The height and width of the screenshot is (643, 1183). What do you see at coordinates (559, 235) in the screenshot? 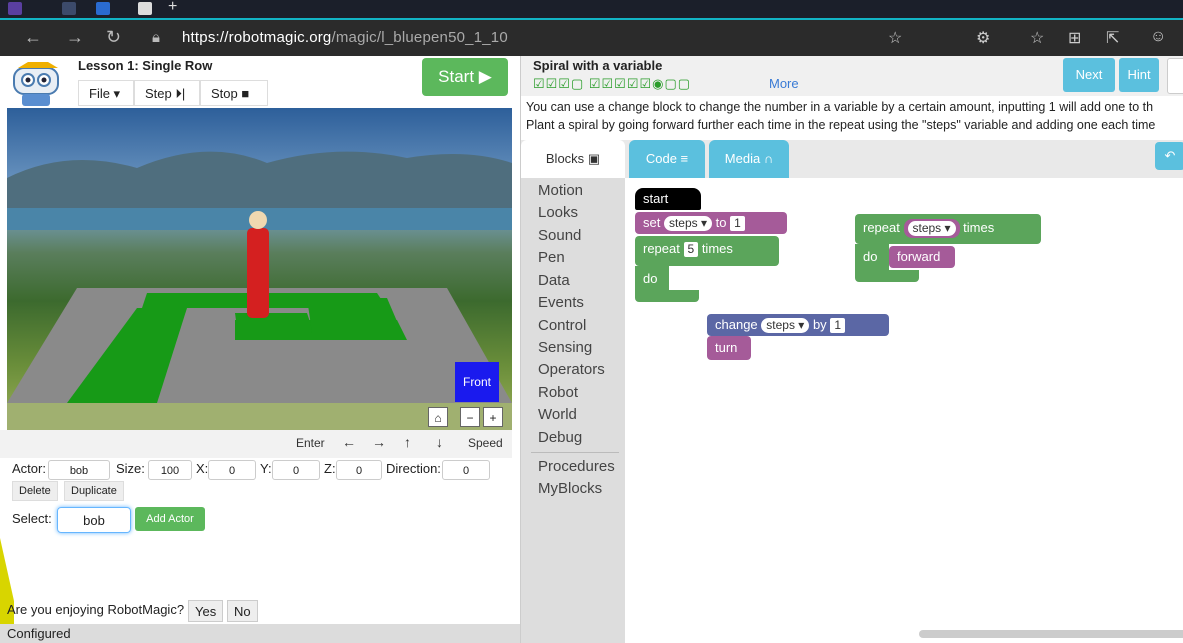
I see `category-sound: Sound` at bounding box center [559, 235].